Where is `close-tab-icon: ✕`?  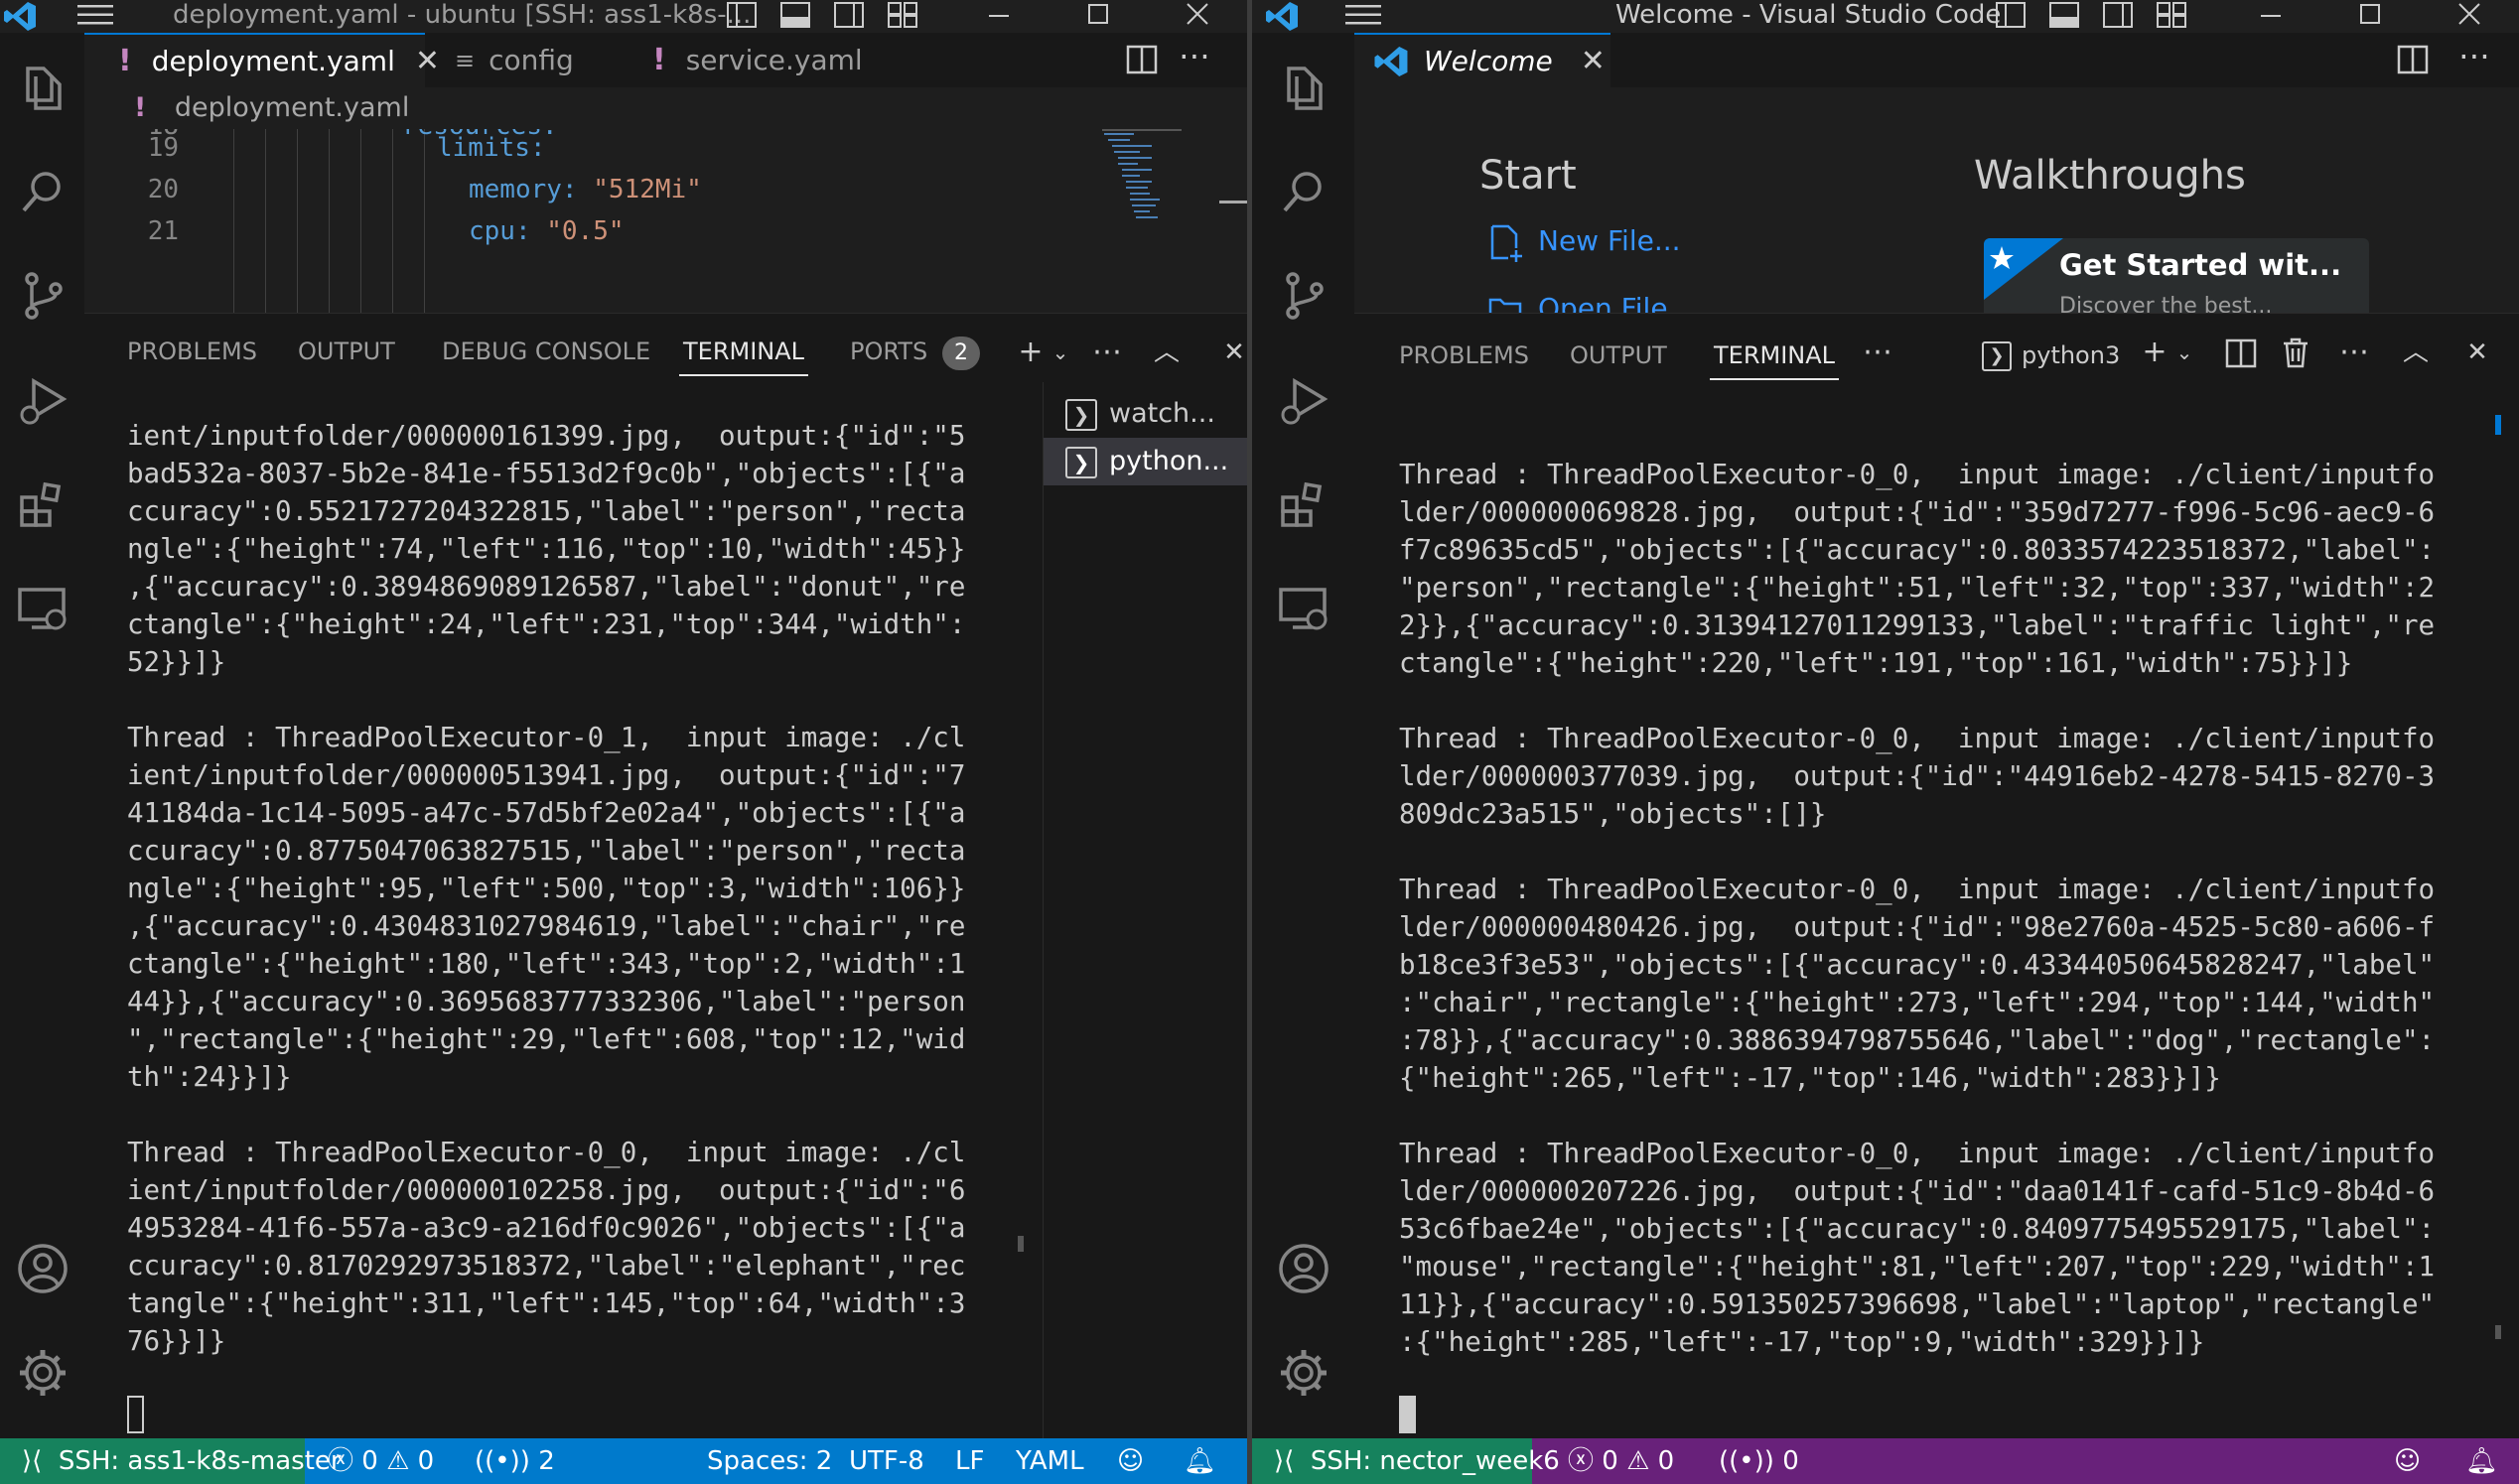
close-tab-icon: ✕ is located at coordinates (1594, 61).